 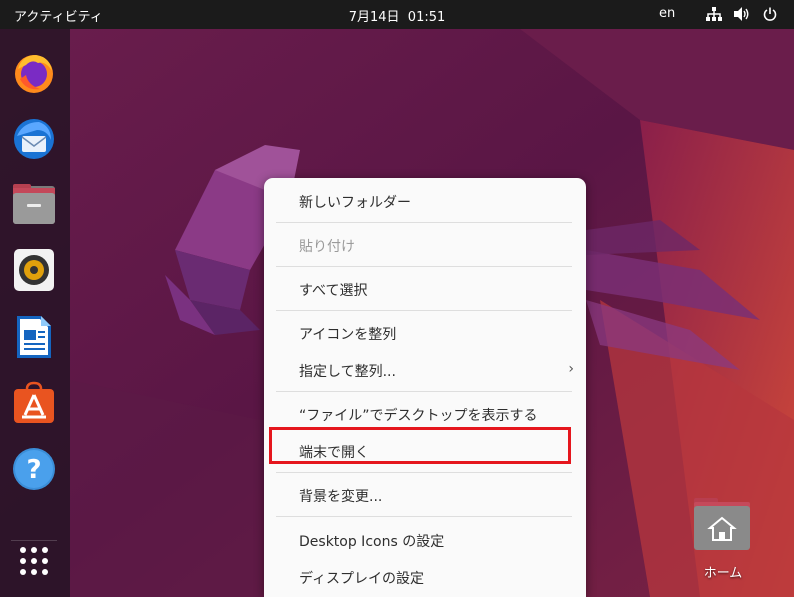 I want to click on menu-item-arrange-icons: アイコンを整列, so click(x=425, y=333).